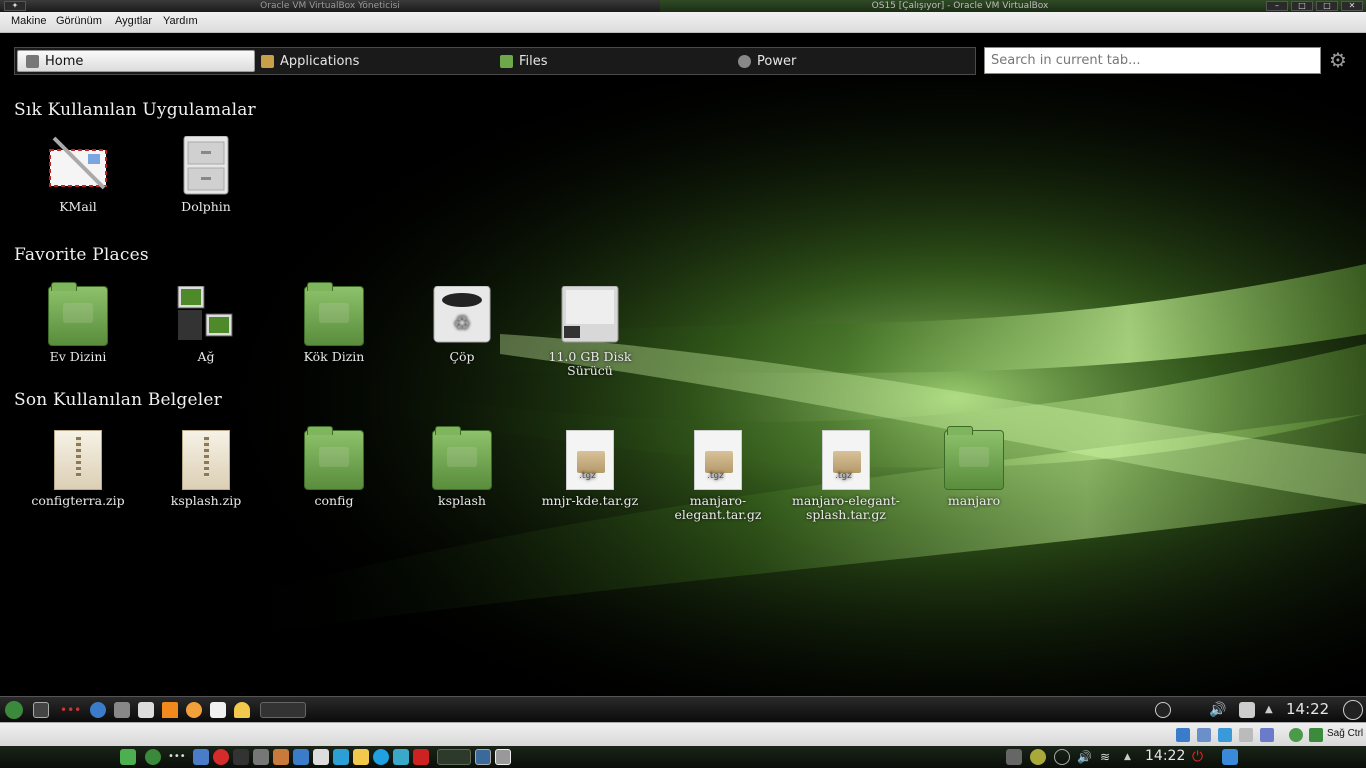 The height and width of the screenshot is (768, 1366). Describe the element at coordinates (128, 757) in the screenshot. I see `grid-app-icon` at that location.